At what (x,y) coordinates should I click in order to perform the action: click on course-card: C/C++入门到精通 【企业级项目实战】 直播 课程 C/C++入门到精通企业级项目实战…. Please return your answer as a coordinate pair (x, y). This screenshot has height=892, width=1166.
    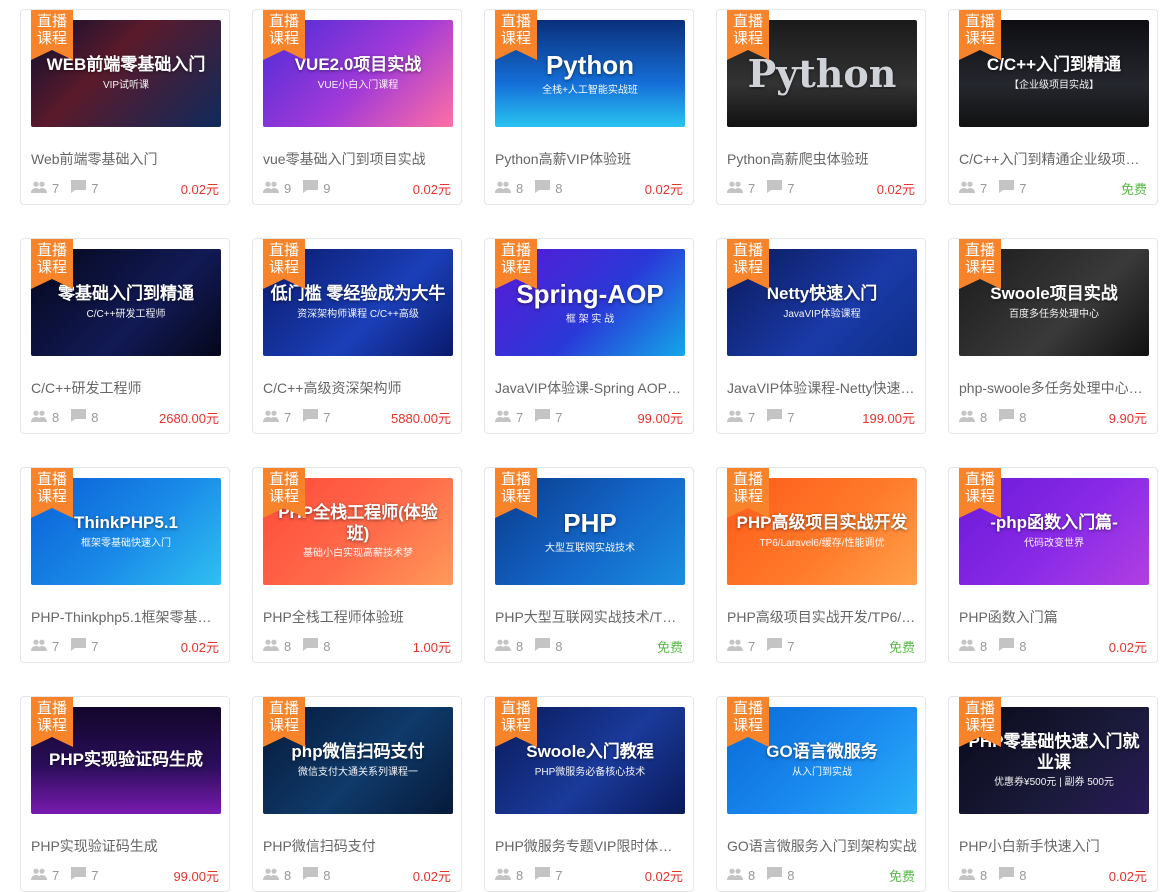
    Looking at the image, I should click on (1053, 107).